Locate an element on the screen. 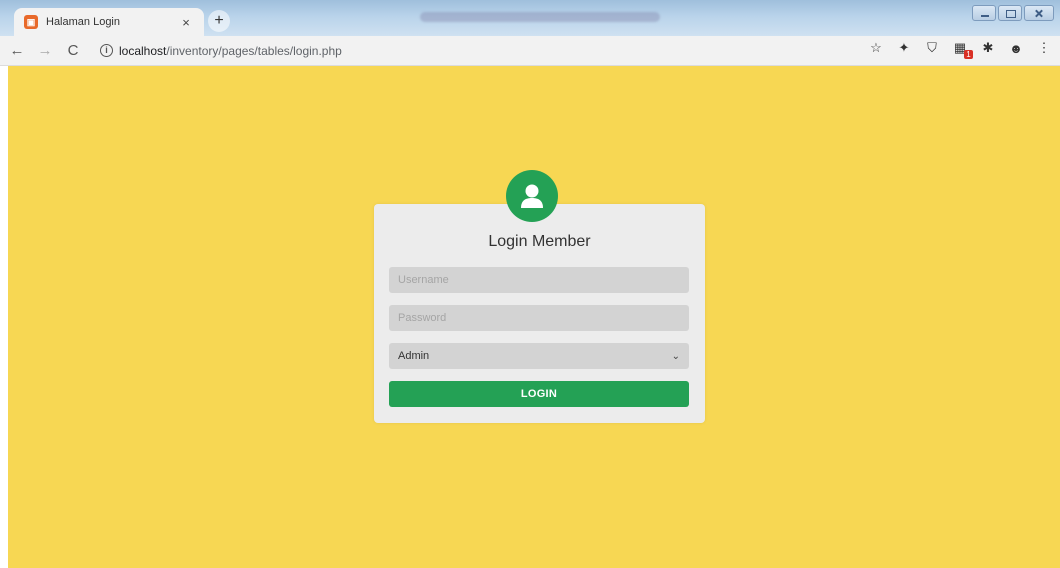 Image resolution: width=1060 pixels, height=568 pixels. role-select-value: Admin is located at coordinates (414, 356).